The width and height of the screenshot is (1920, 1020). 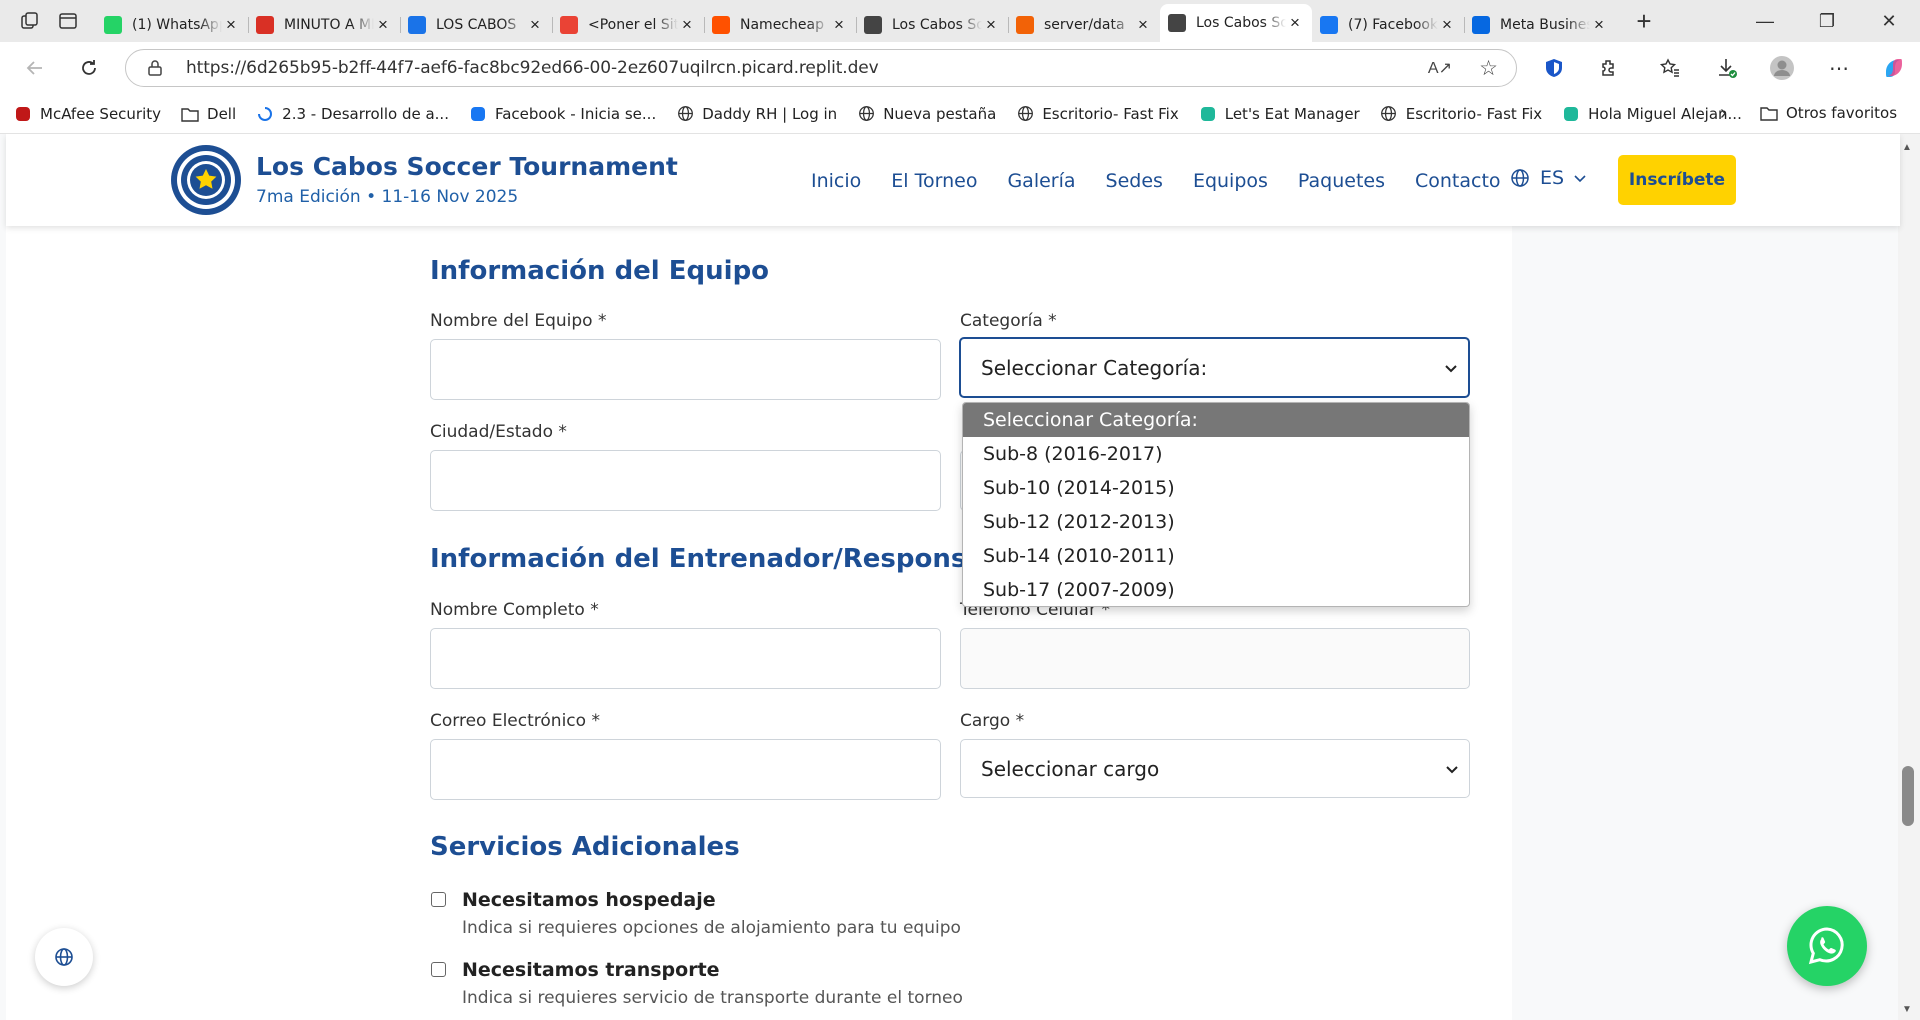 What do you see at coordinates (1279, 114) in the screenshot?
I see `bookmark-item: Let's Eat Manager` at bounding box center [1279, 114].